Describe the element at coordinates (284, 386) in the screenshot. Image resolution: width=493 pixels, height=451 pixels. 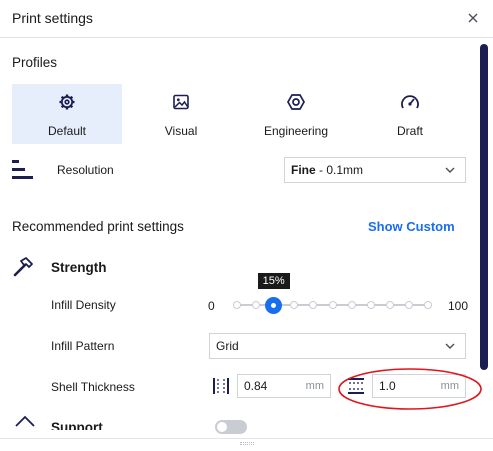
I see `wall-thickness-input: 0.84 mm` at that location.